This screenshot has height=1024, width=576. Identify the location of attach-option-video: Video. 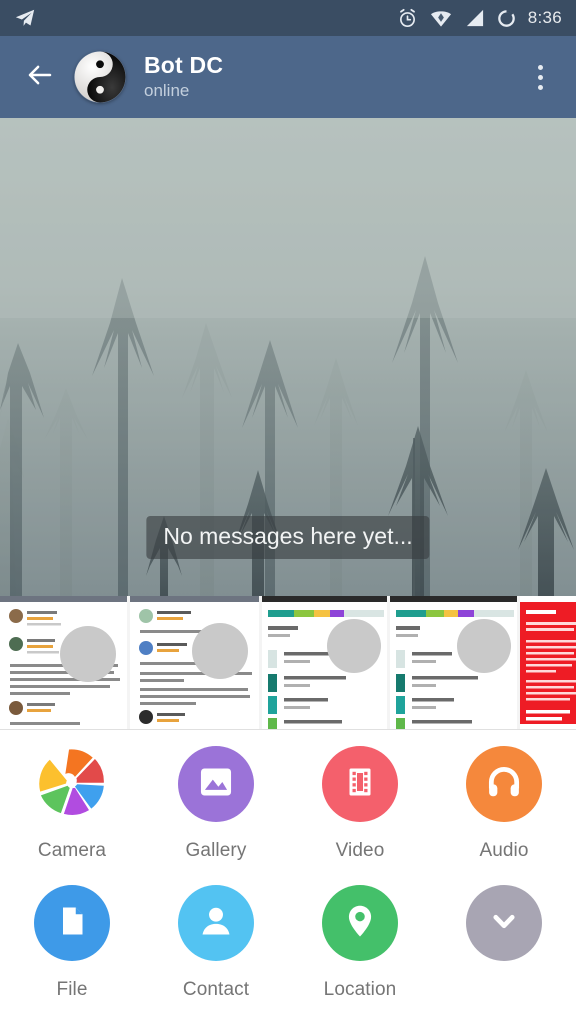
(360, 815).